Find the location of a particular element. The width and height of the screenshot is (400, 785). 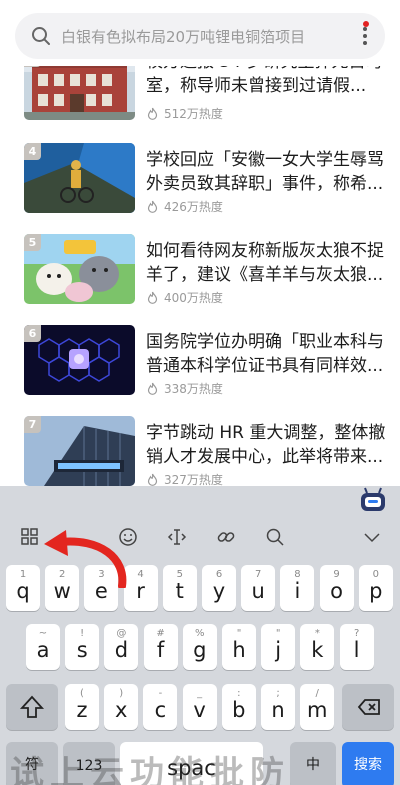

key-char: m is located at coordinates (317, 710).